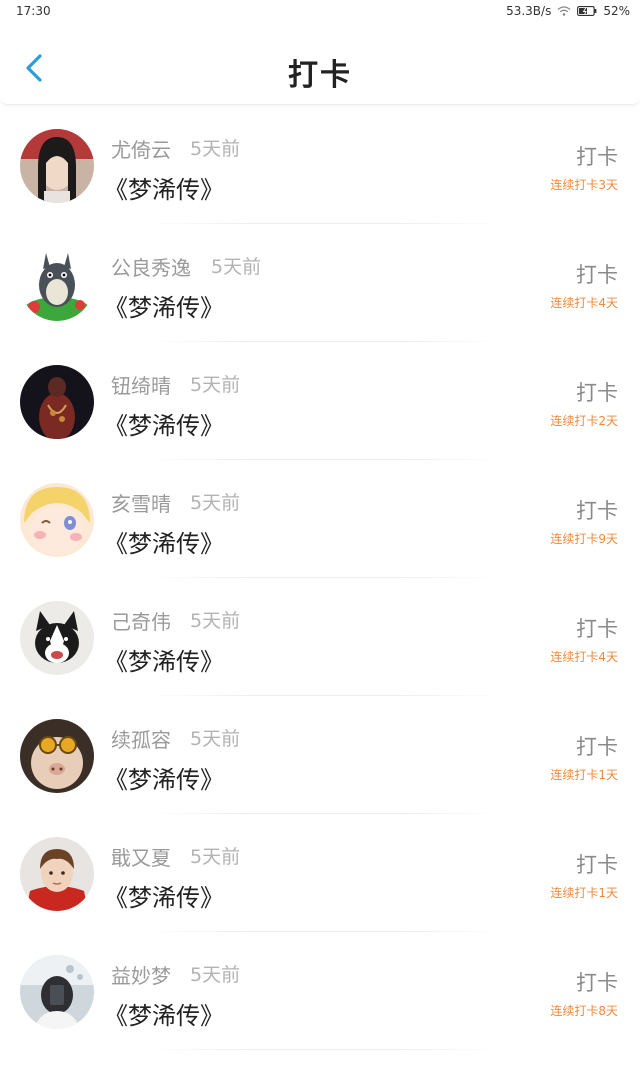  I want to click on user-name: 益妙梦, so click(141, 976).